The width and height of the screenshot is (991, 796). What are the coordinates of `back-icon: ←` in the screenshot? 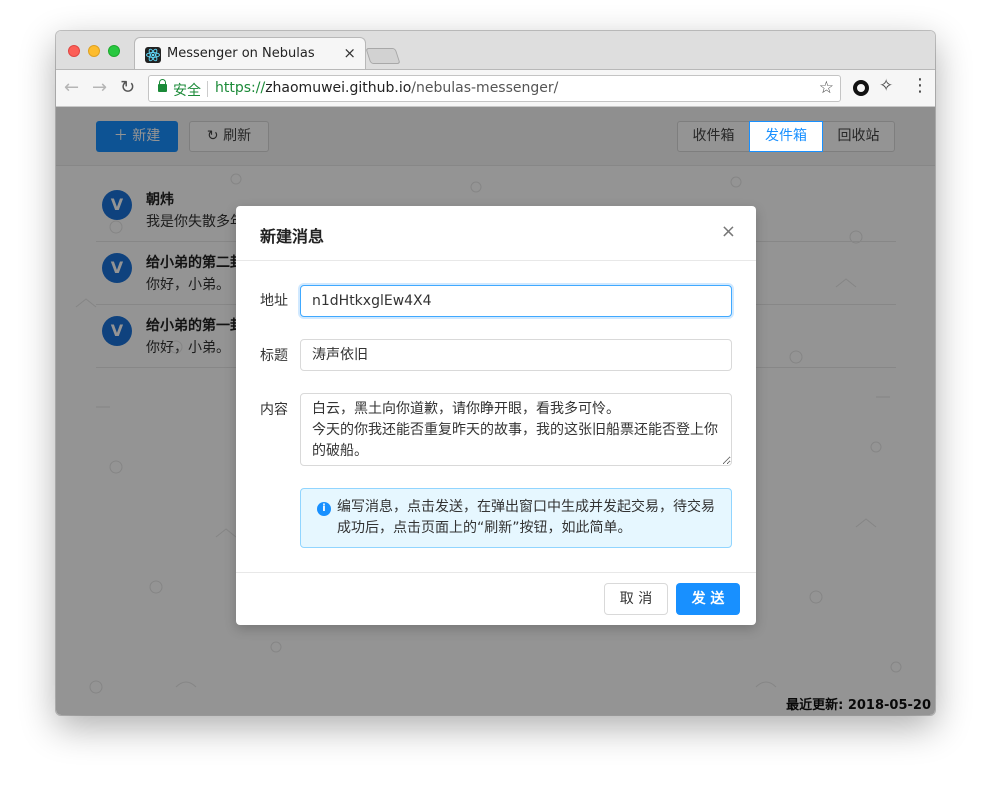 It's located at (71, 87).